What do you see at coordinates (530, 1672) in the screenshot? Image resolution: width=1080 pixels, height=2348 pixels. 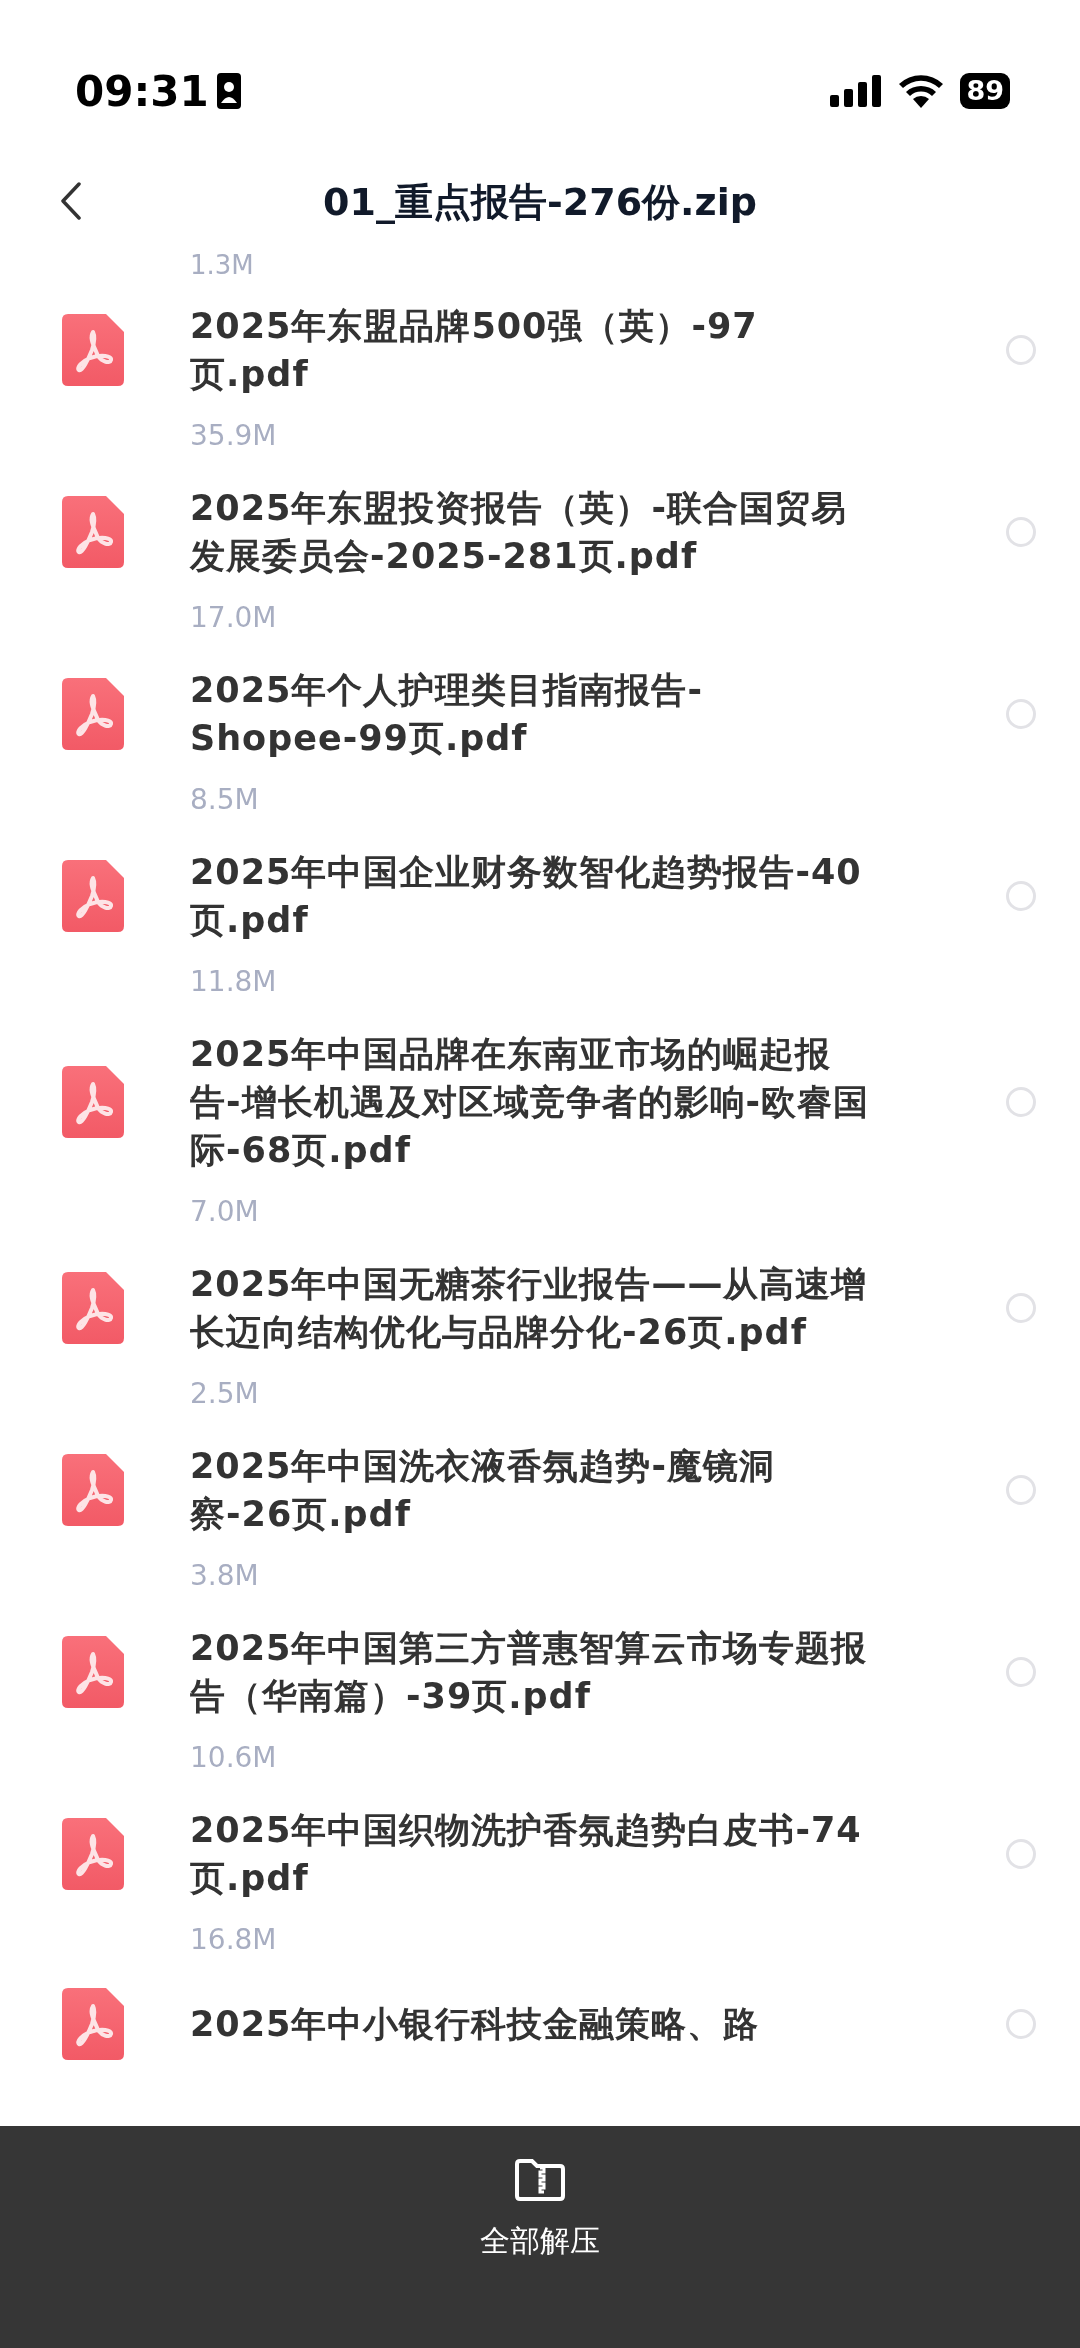 I see `file-name: 2025年中国第三方普惠智算云市场专题报告（华南篇）-39页.pdf` at bounding box center [530, 1672].